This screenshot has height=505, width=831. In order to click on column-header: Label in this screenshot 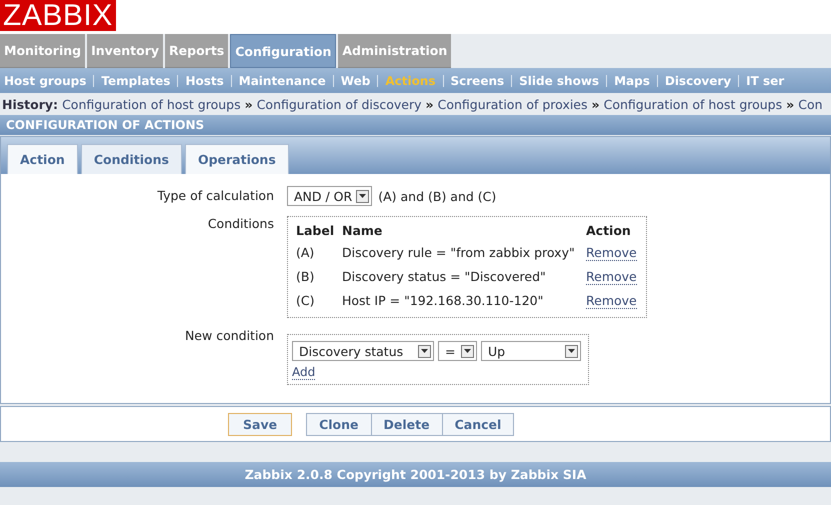, I will do `click(316, 231)`.